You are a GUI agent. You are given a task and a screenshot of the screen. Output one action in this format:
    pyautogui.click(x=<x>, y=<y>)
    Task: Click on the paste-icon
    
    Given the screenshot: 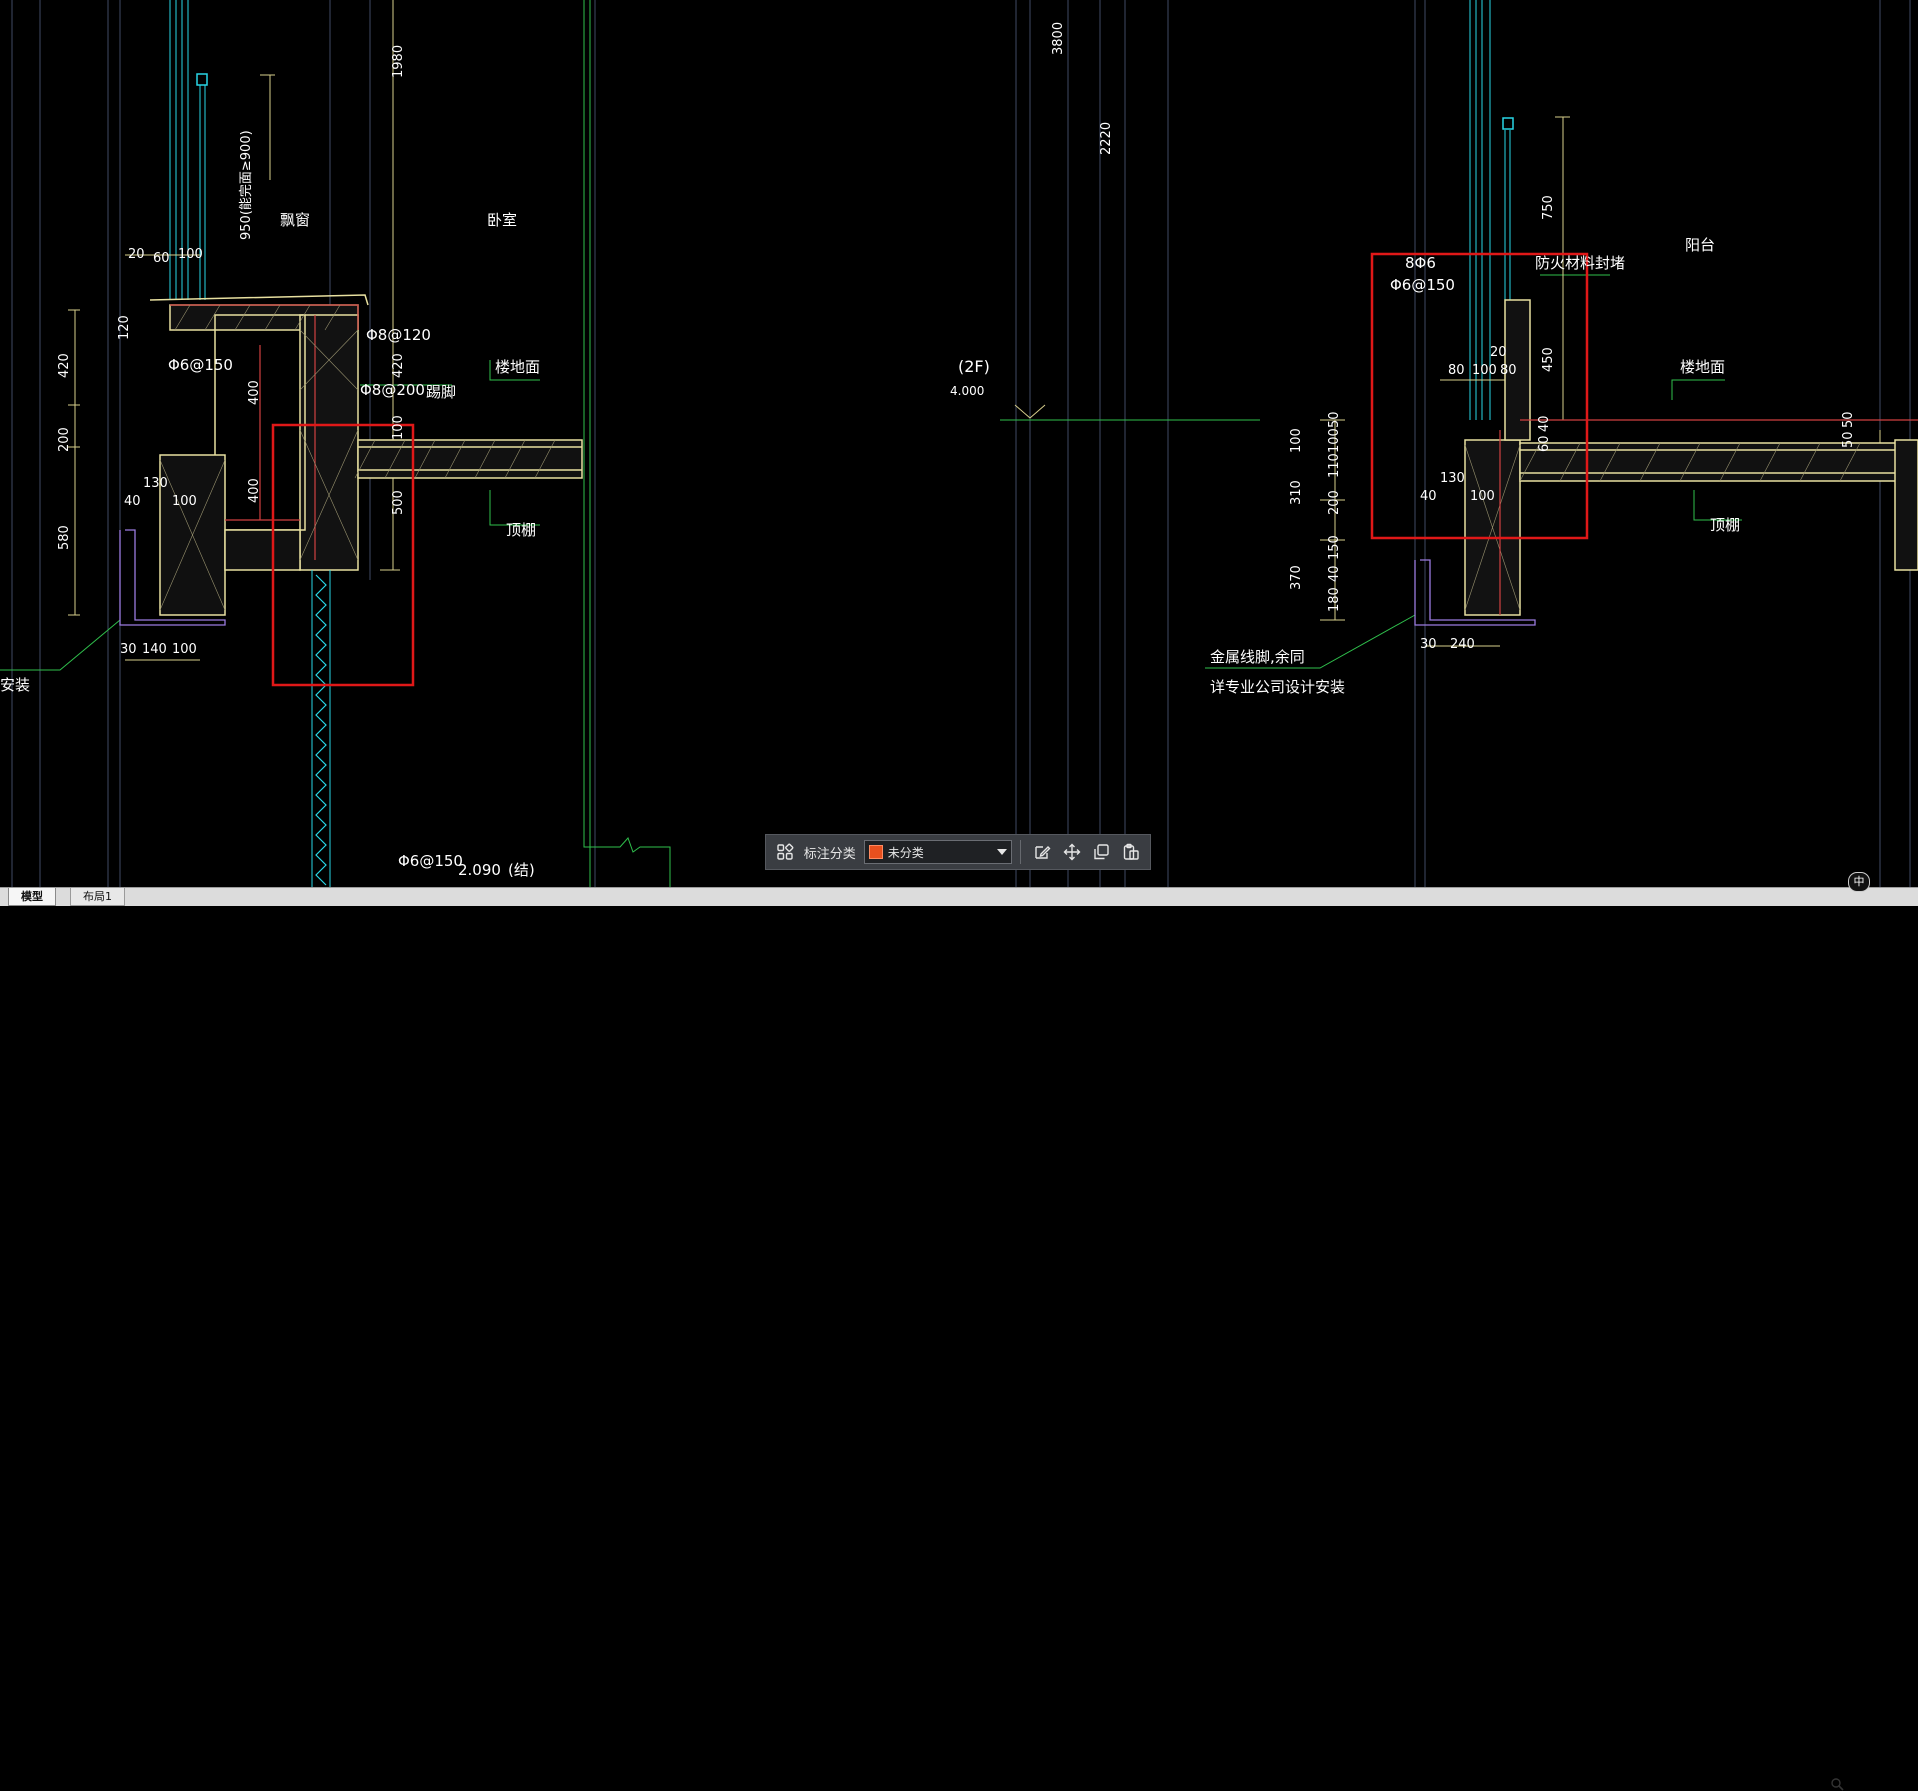 What is the action you would take?
    pyautogui.click(x=1131, y=852)
    